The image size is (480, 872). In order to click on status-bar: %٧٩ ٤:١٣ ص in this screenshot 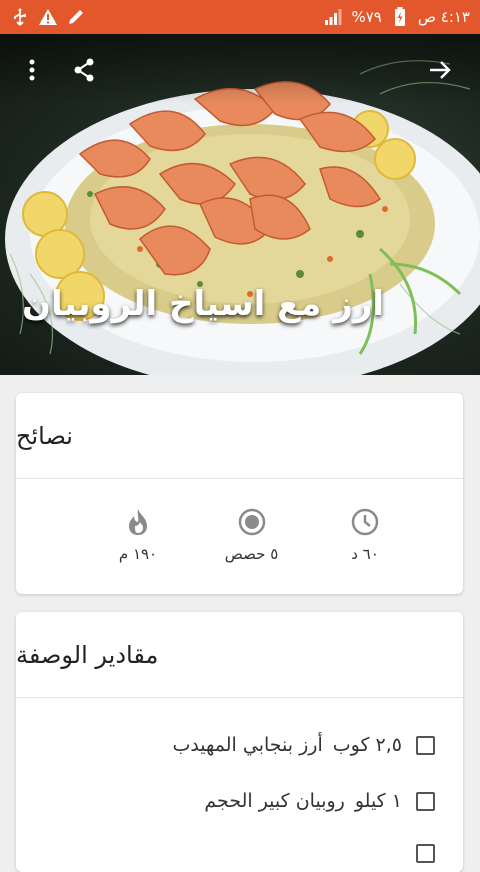, I will do `click(240, 17)`.